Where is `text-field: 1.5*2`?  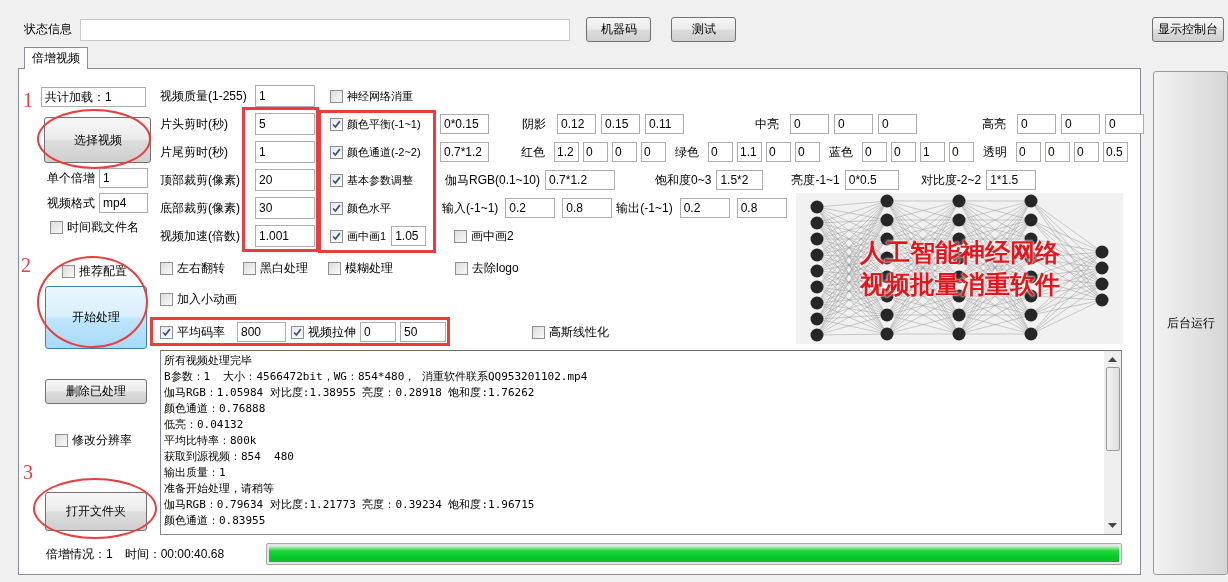
text-field: 1.5*2 is located at coordinates (740, 180).